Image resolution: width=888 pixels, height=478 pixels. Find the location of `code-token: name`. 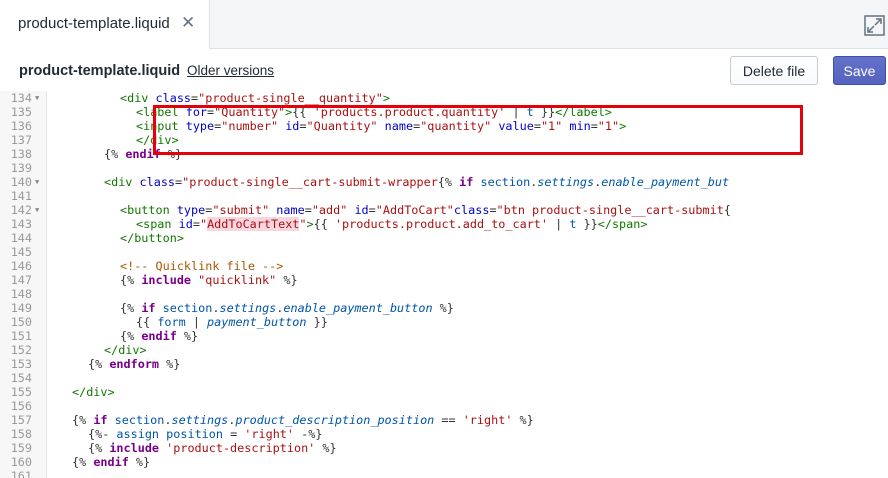

code-token: name is located at coordinates (290, 210).